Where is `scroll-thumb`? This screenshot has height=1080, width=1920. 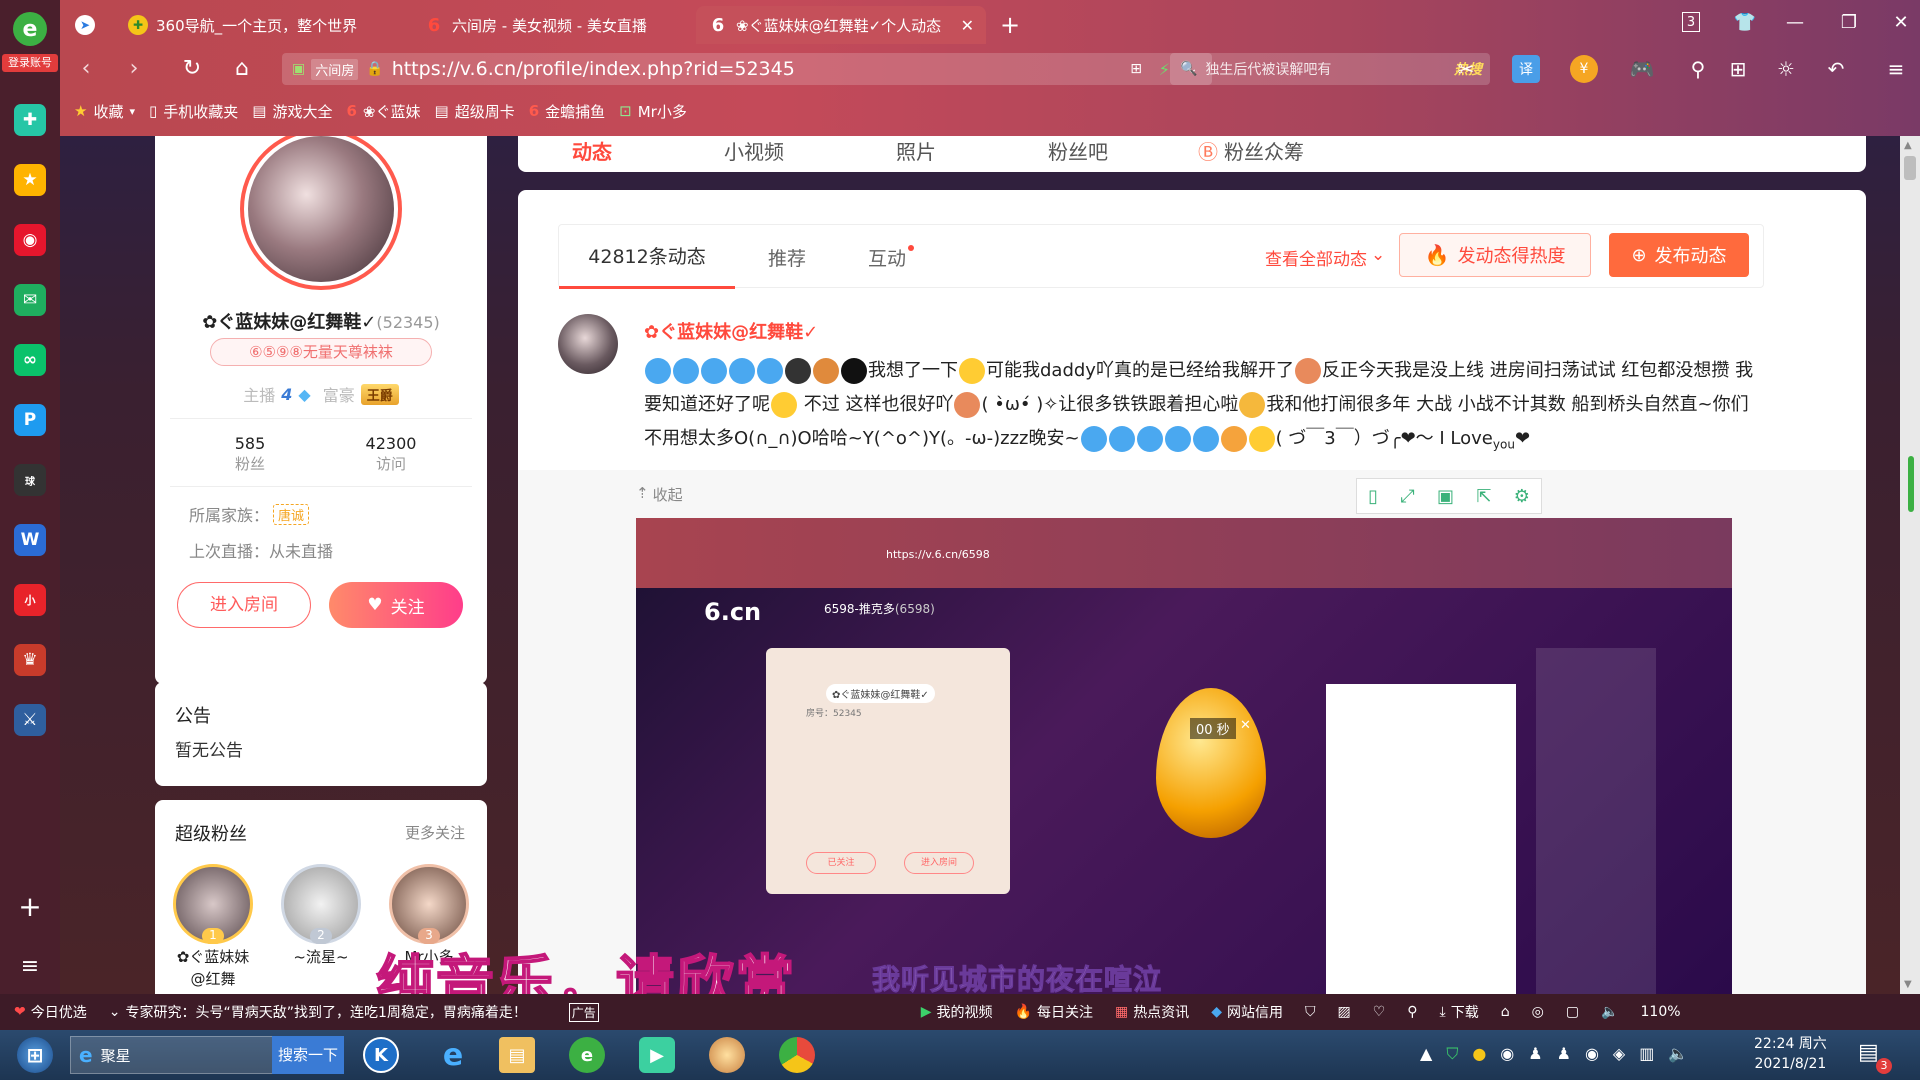
scroll-thumb is located at coordinates (1910, 168).